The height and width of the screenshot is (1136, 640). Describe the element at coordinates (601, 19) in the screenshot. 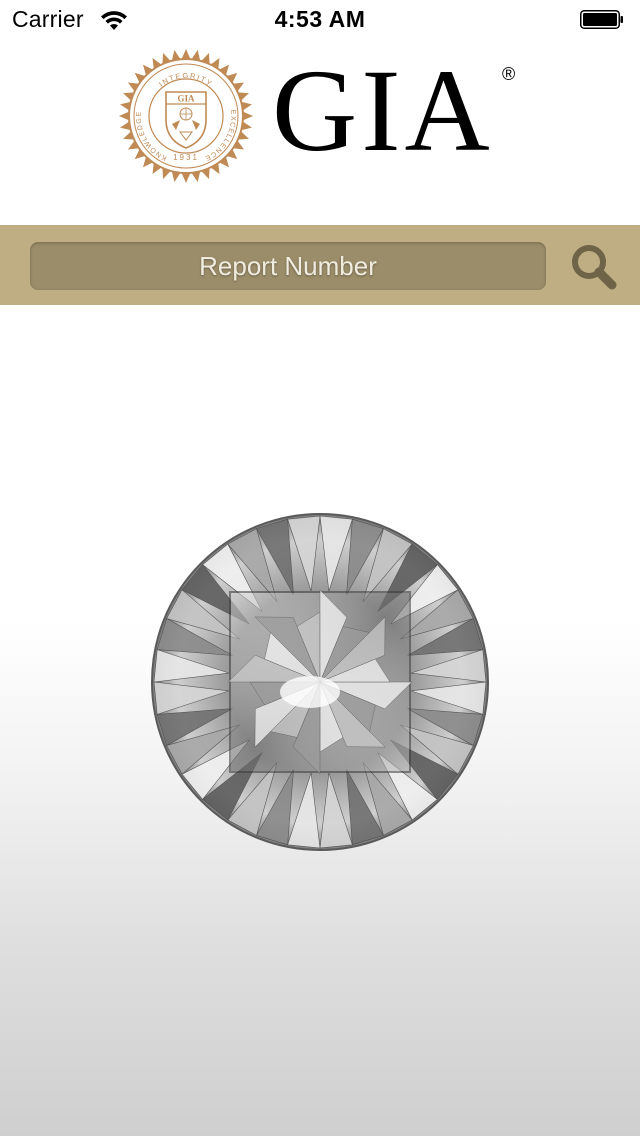

I see `battery-icon` at that location.